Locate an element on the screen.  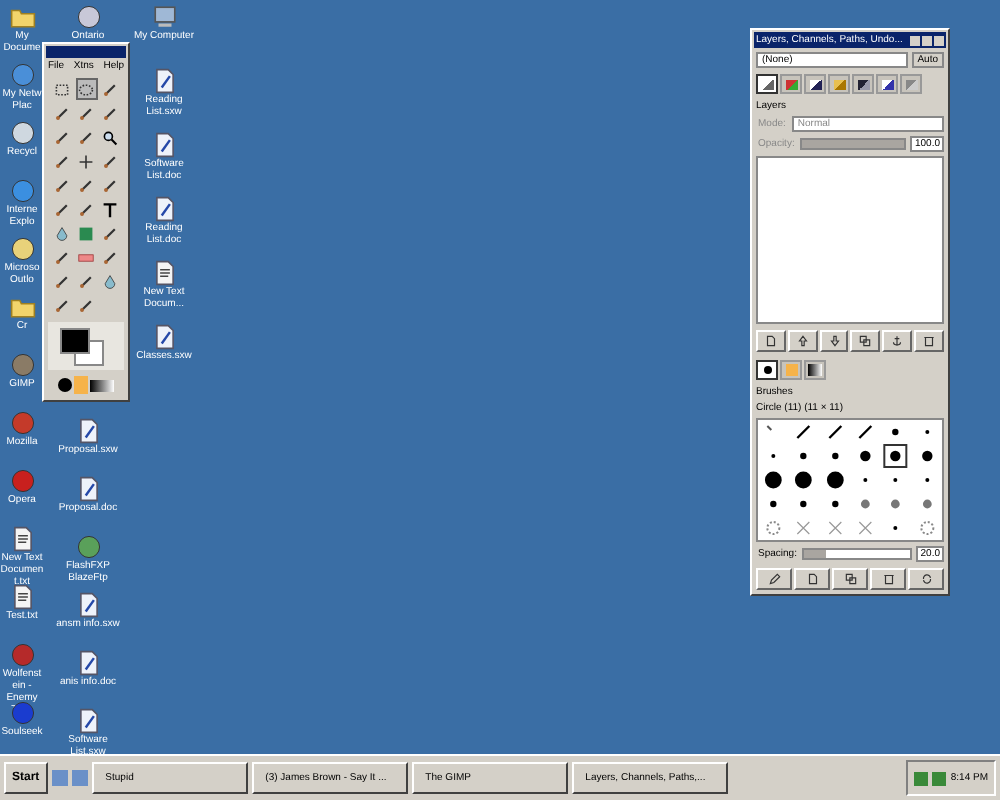
lower-icon is located at coordinates (834, 341).